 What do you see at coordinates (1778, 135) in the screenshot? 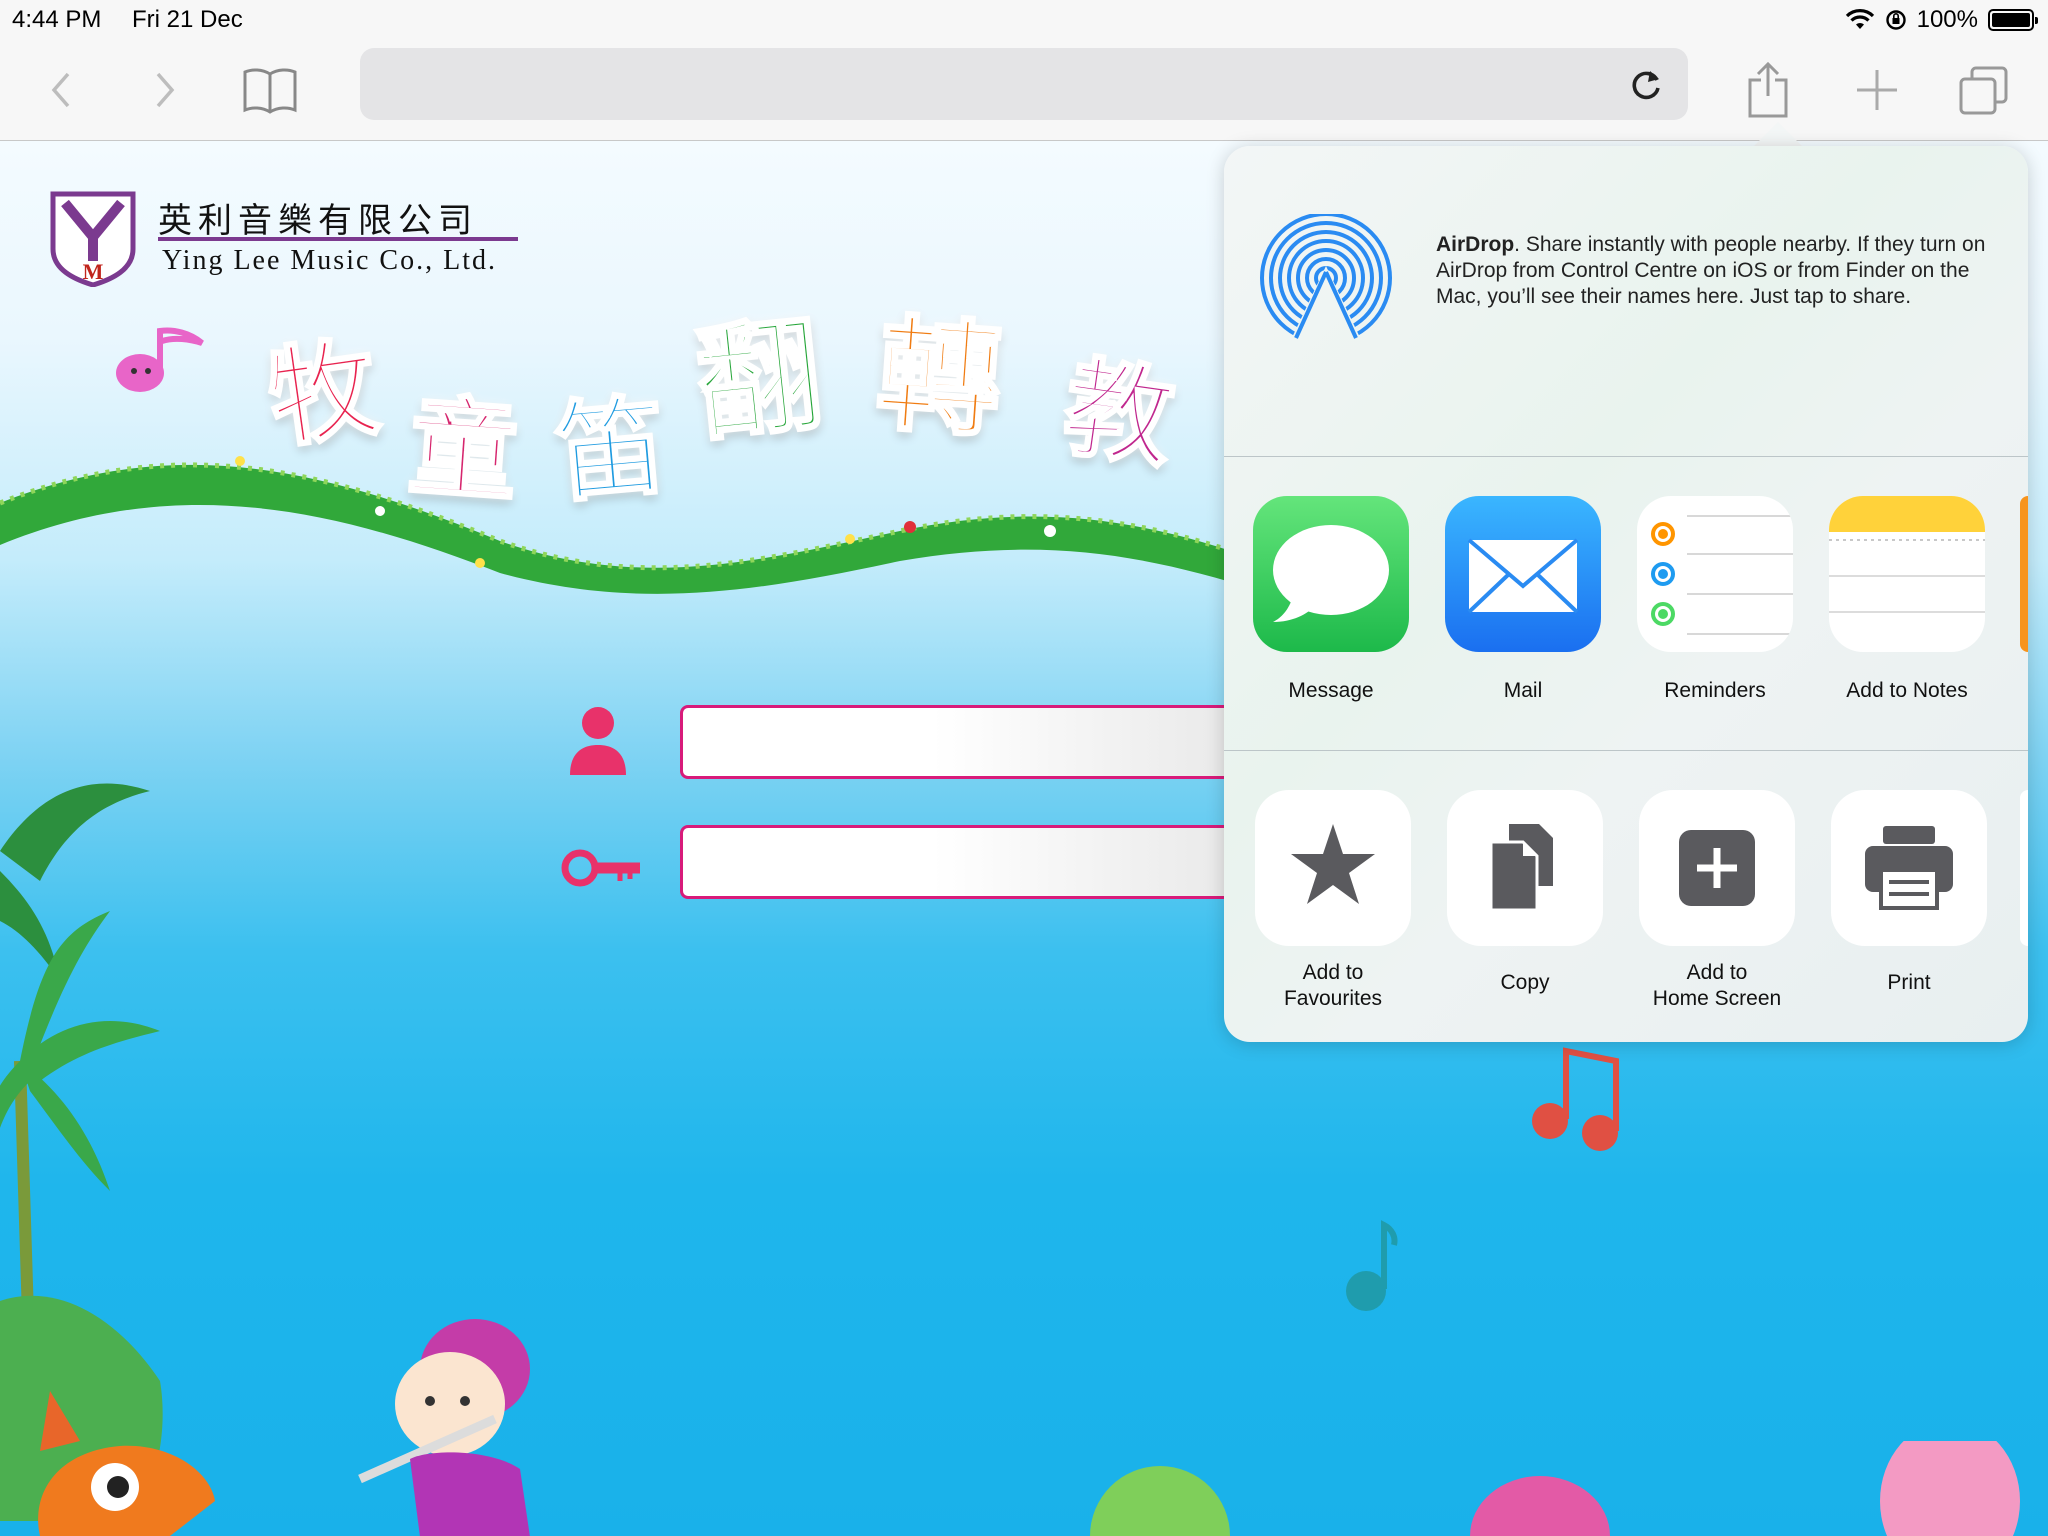
I see `share-sheet-arrow` at bounding box center [1778, 135].